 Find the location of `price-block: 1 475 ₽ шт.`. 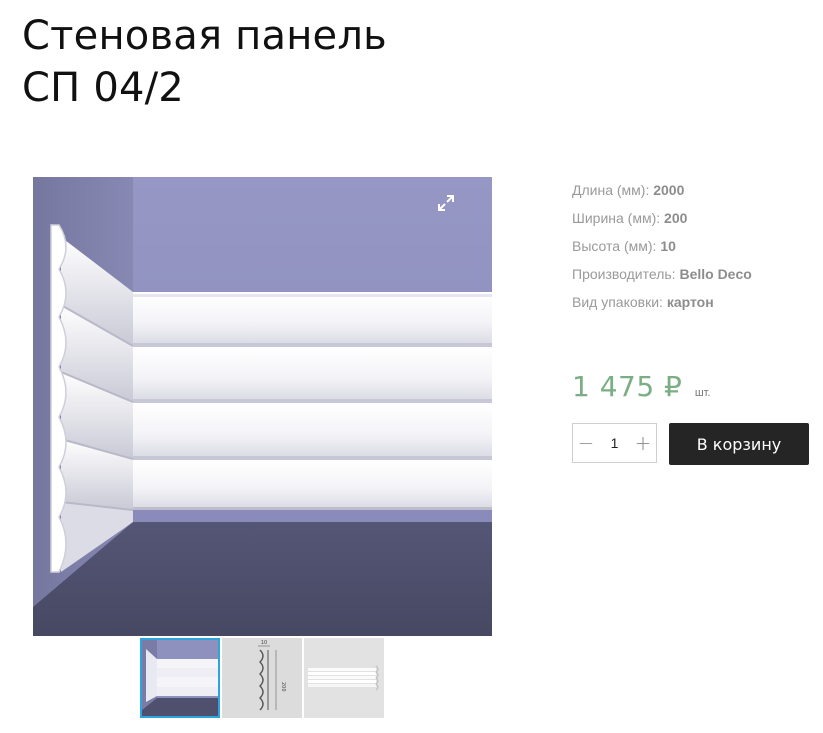

price-block: 1 475 ₽ шт. is located at coordinates (641, 386).